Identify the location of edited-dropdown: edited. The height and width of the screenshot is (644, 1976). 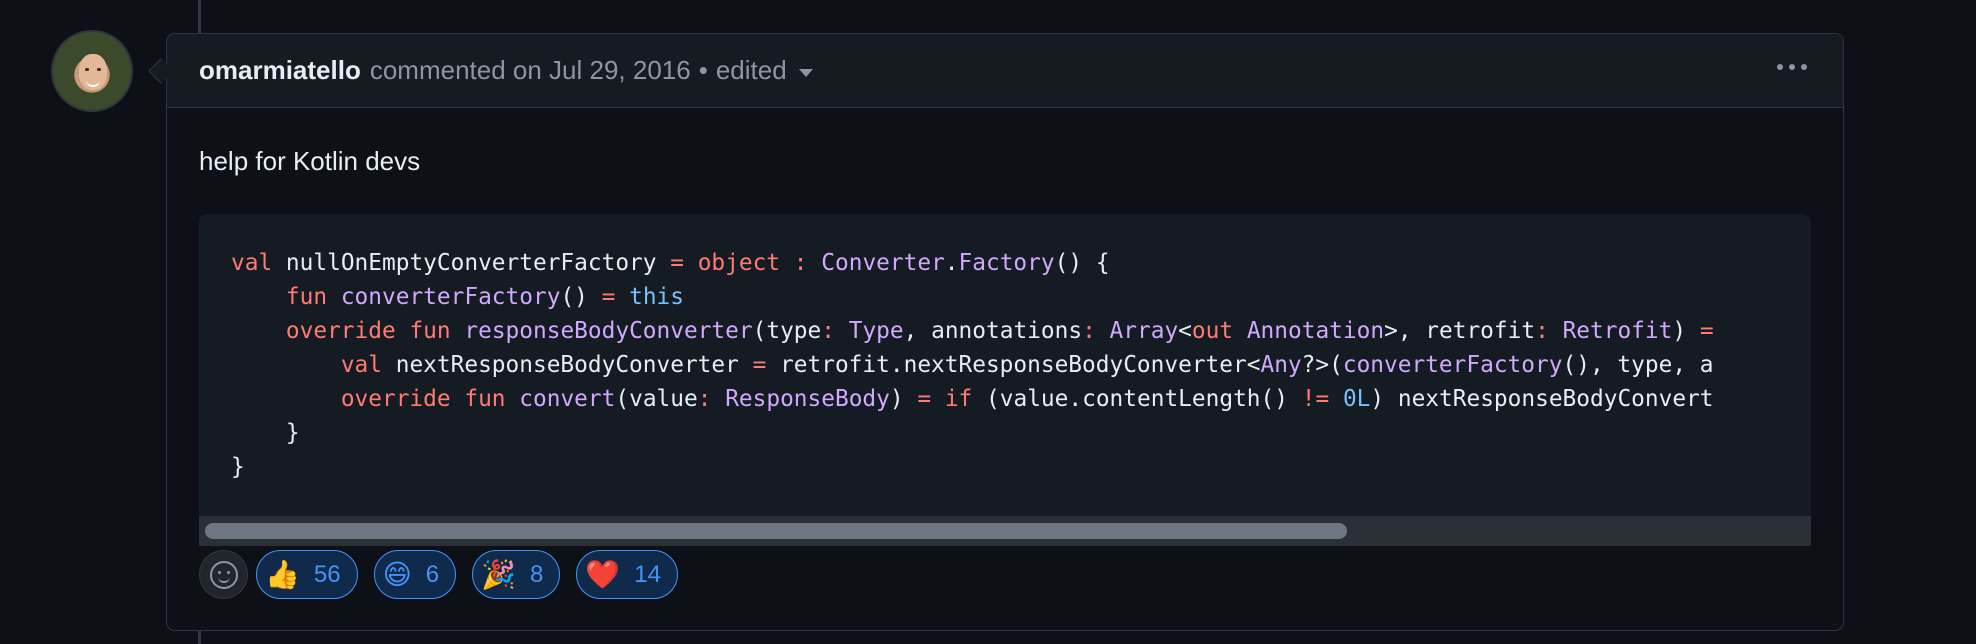
(764, 70).